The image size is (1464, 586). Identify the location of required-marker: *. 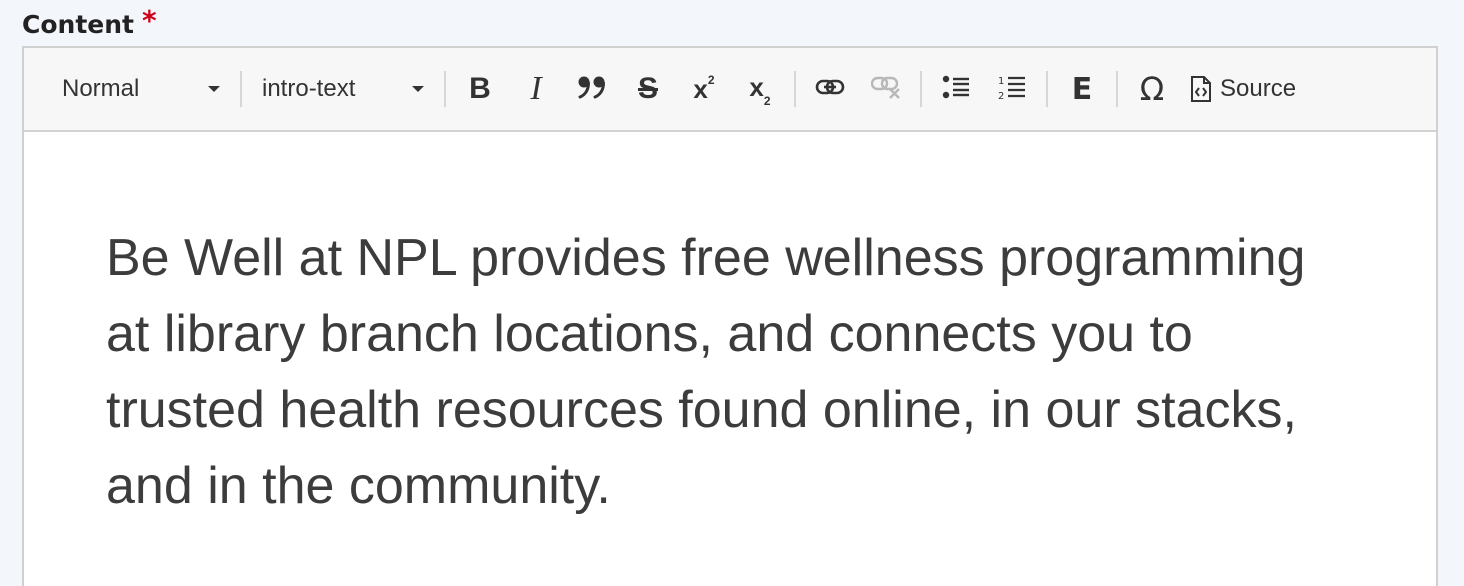
(149, 20).